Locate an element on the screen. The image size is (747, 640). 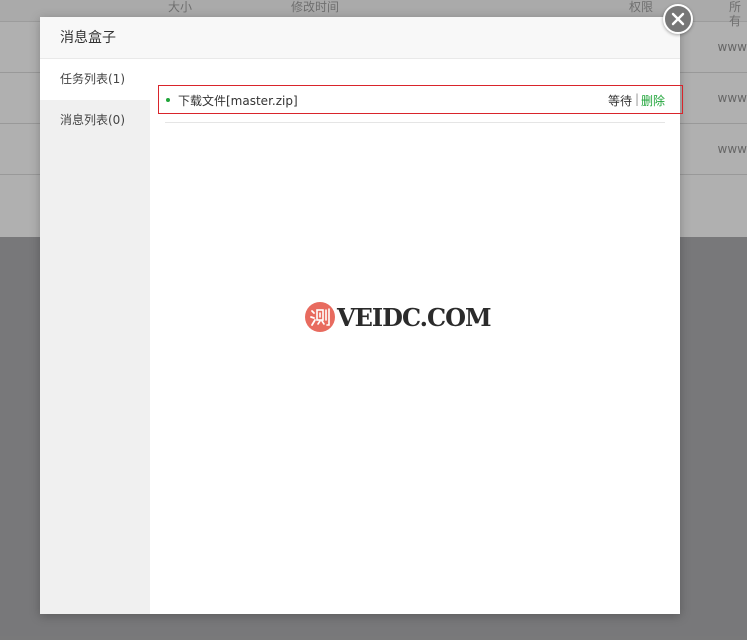
dialog-title: 消息盒子 is located at coordinates (360, 38).